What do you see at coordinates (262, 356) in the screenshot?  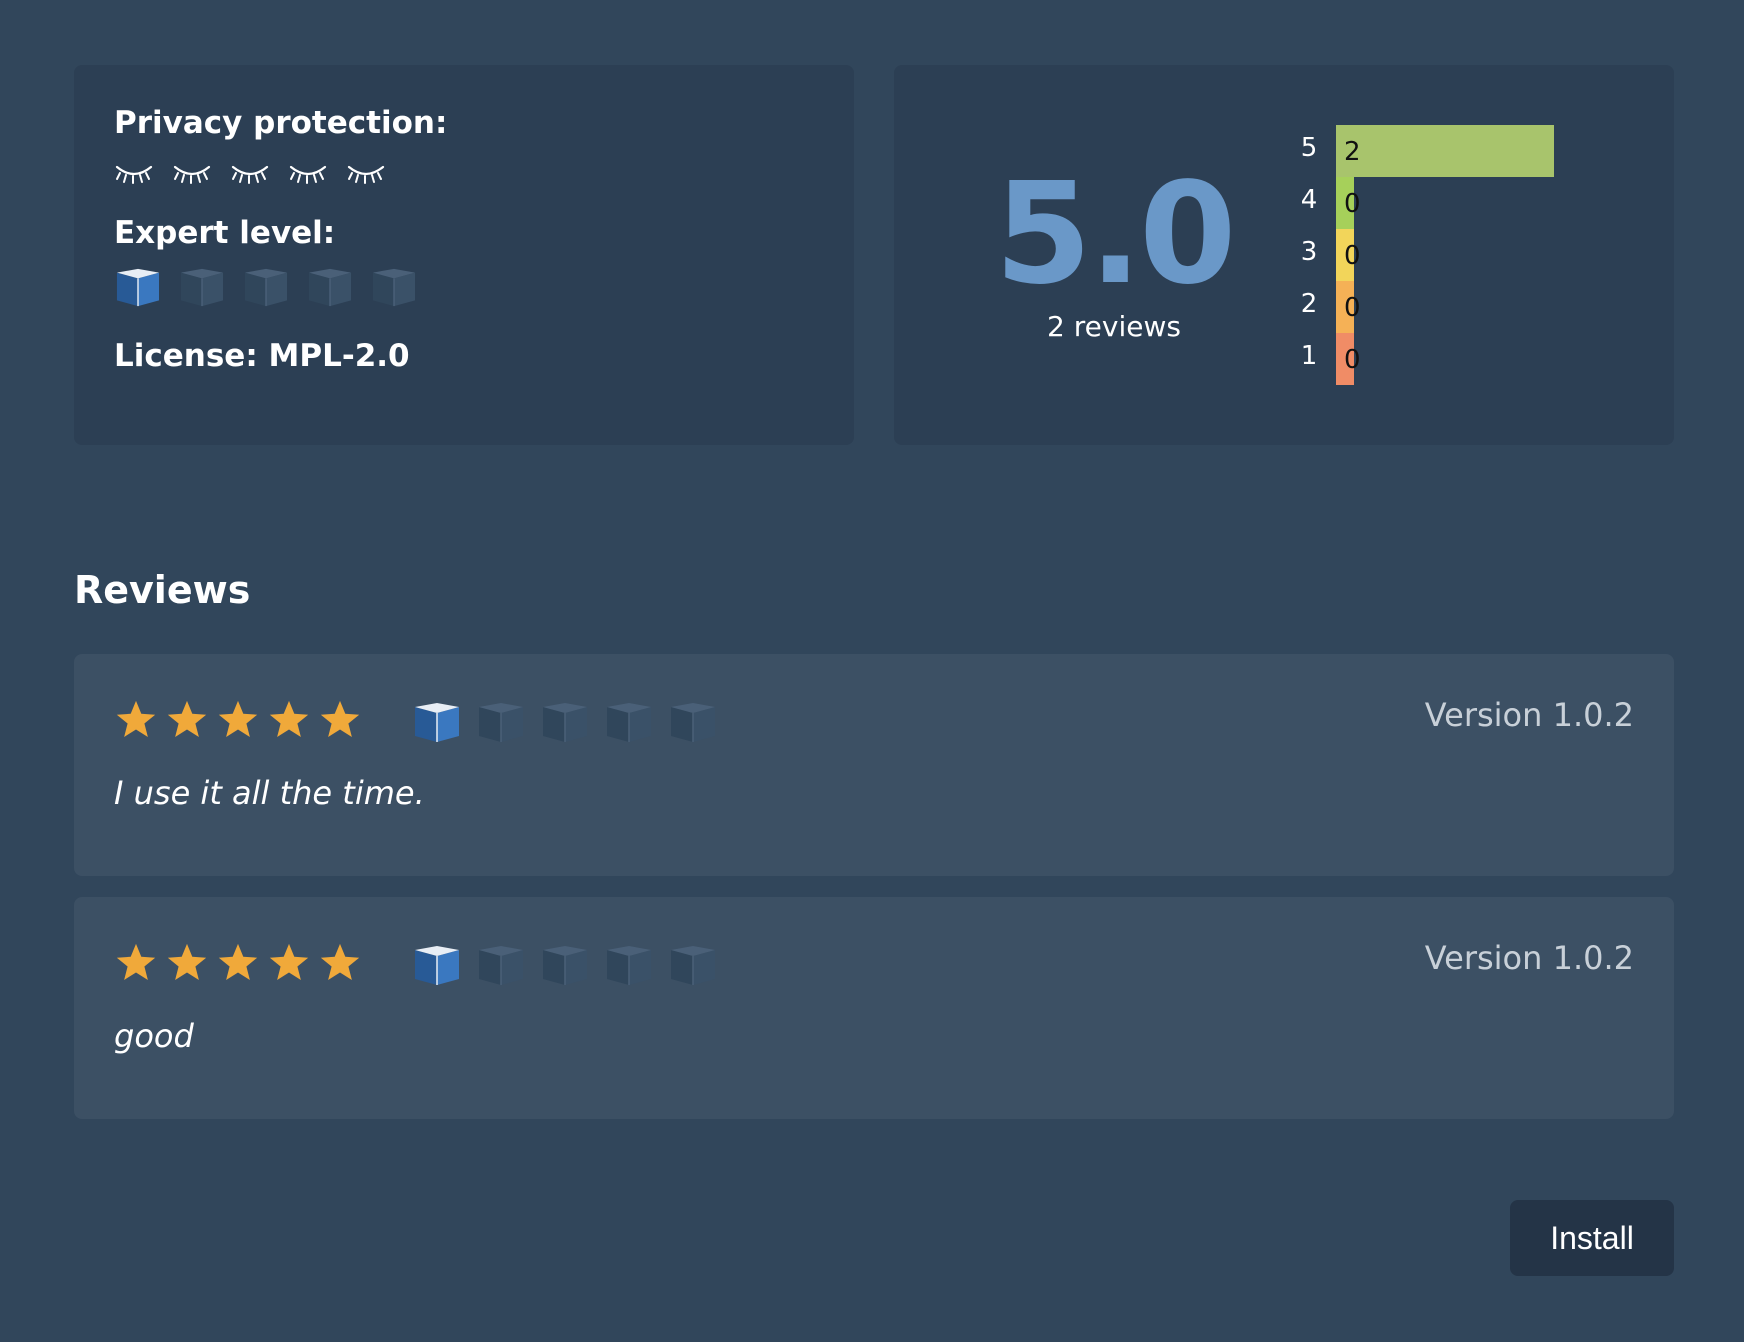 I see `license-text: License: MPL-2.0` at bounding box center [262, 356].